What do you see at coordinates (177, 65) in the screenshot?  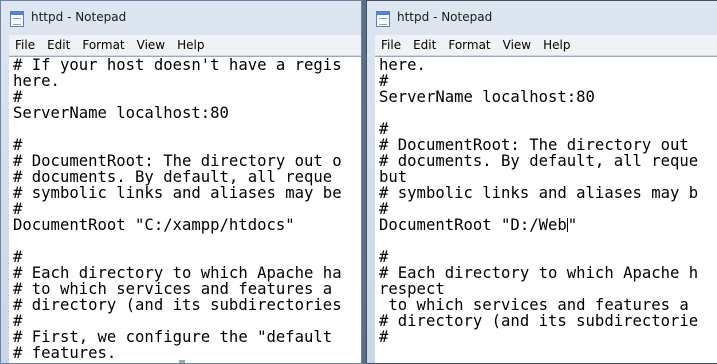 I see `text-line: # If your host doesn't have a regis` at bounding box center [177, 65].